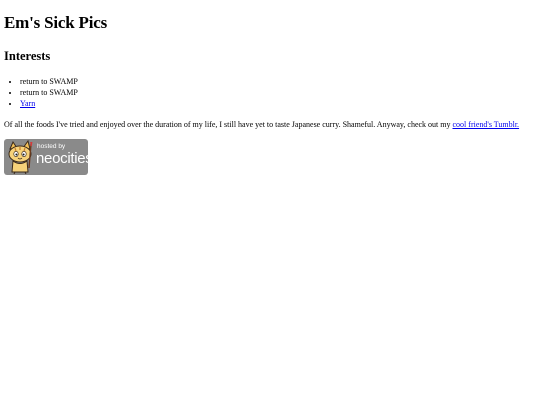 This screenshot has width=540, height=405. Describe the element at coordinates (20, 157) in the screenshot. I see `neocities-cat-icon` at that location.